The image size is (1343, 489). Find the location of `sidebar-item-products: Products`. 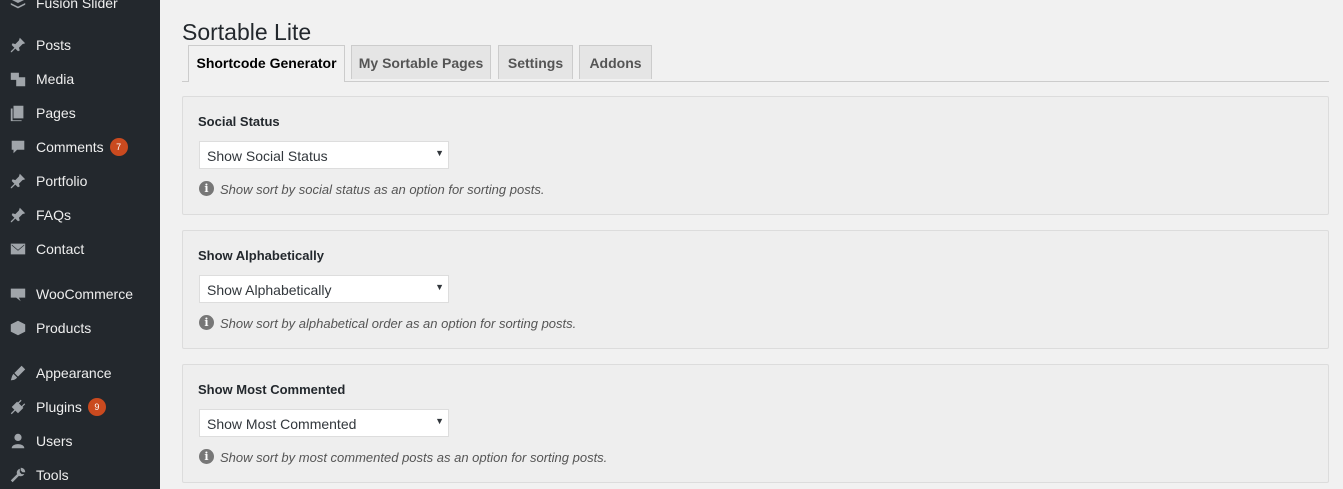

sidebar-item-products: Products is located at coordinates (80, 328).